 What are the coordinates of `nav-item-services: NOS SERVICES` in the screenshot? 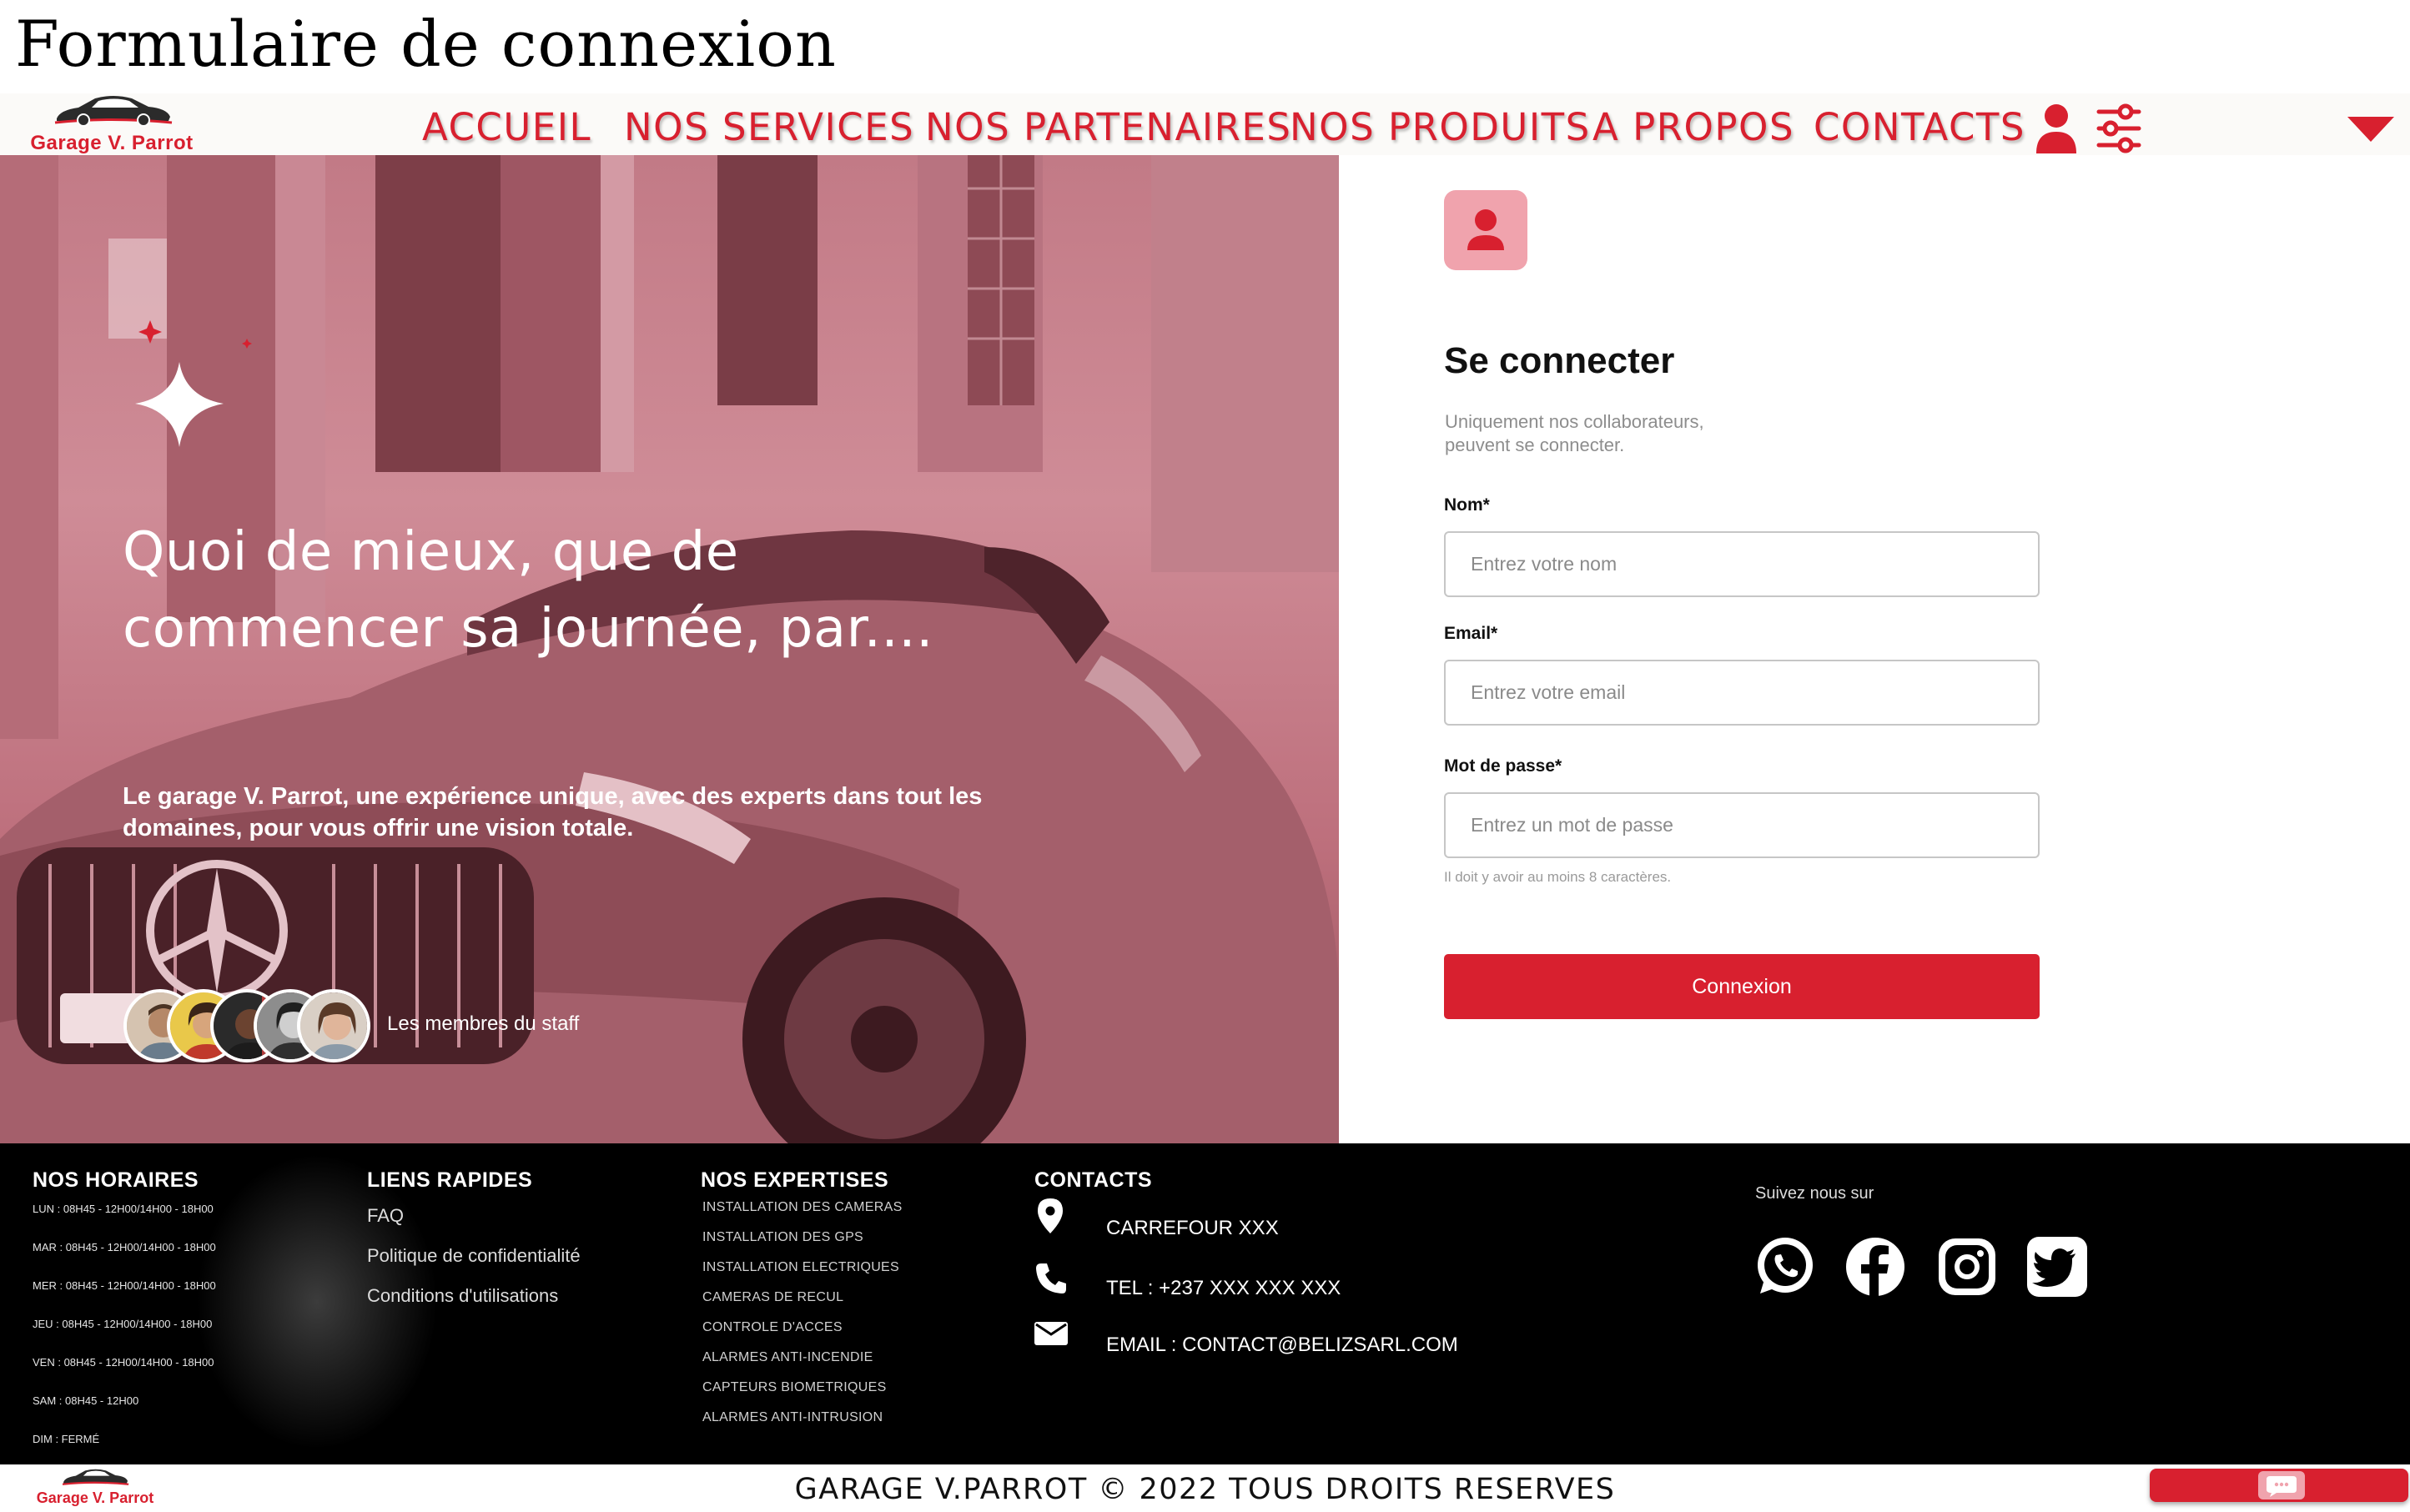 It's located at (769, 127).